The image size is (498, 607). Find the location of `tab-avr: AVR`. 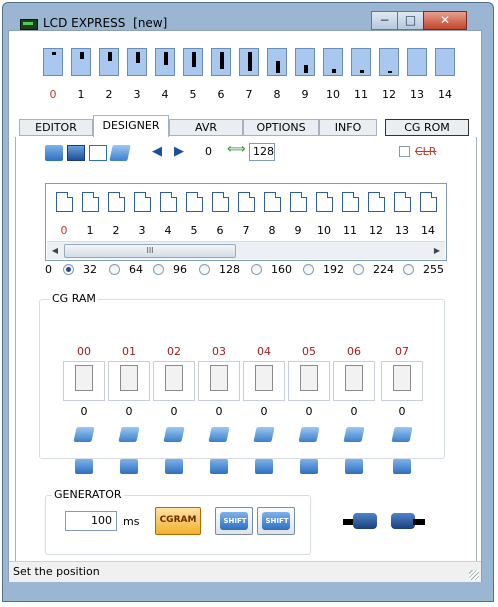

tab-avr: AVR is located at coordinates (206, 127).